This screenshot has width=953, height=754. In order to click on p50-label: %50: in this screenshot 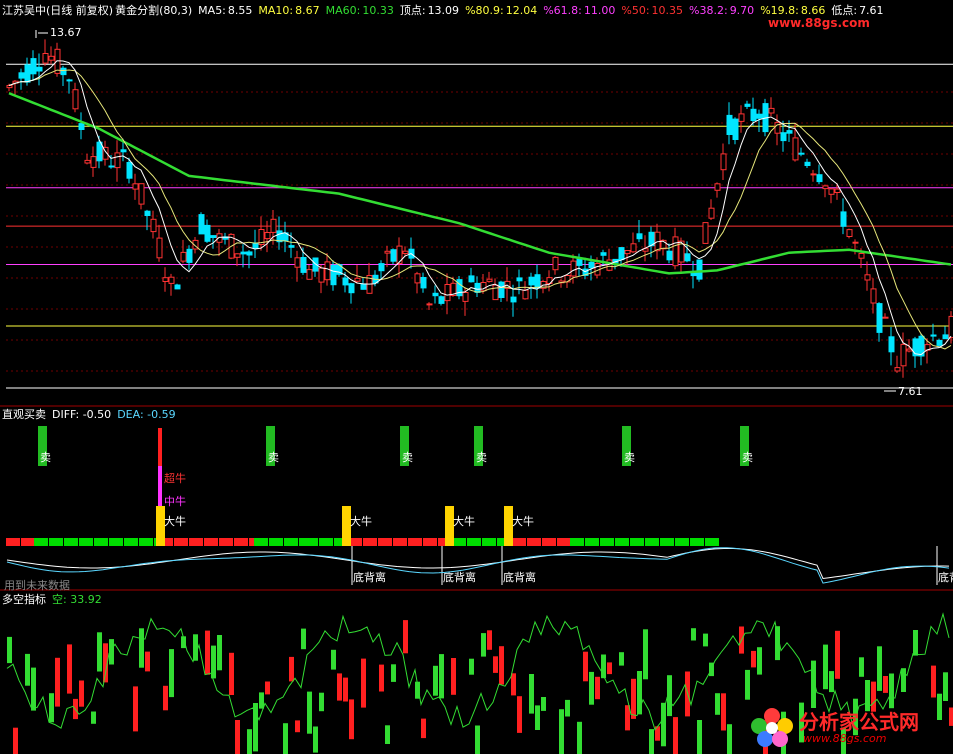, I will do `click(635, 10)`.